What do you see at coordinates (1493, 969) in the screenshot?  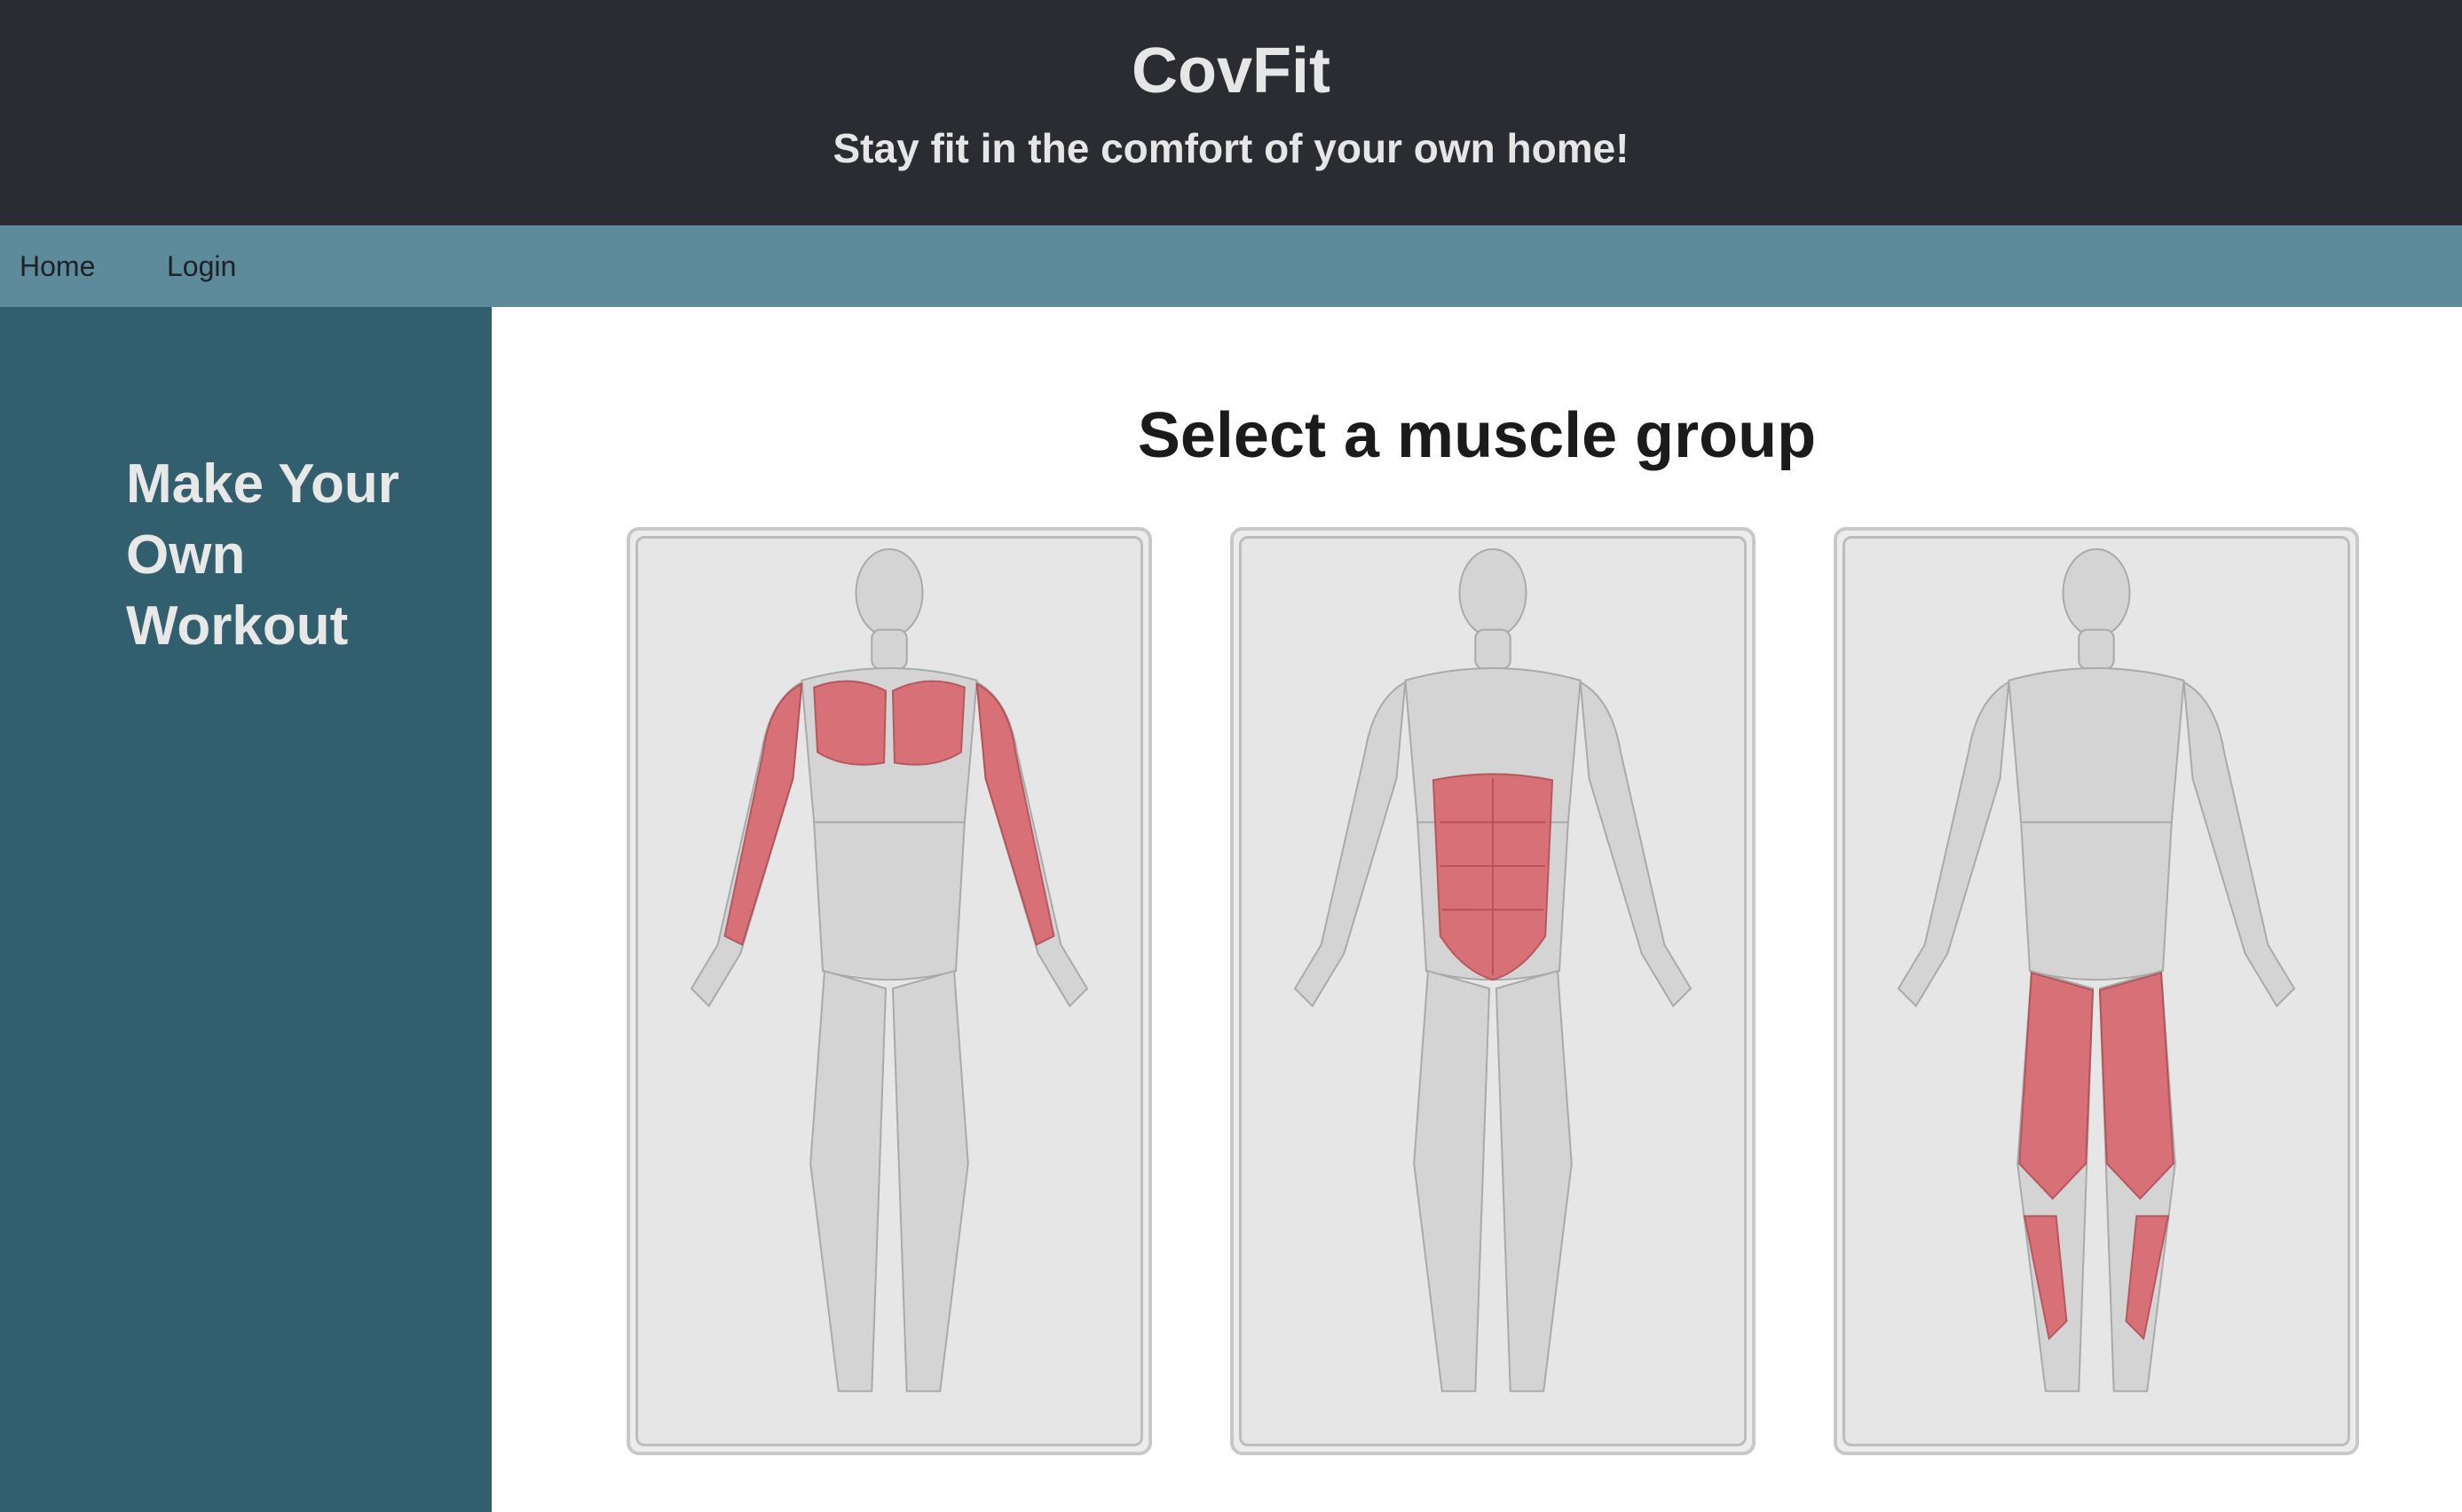 I see `anatomy-figure-abs` at bounding box center [1493, 969].